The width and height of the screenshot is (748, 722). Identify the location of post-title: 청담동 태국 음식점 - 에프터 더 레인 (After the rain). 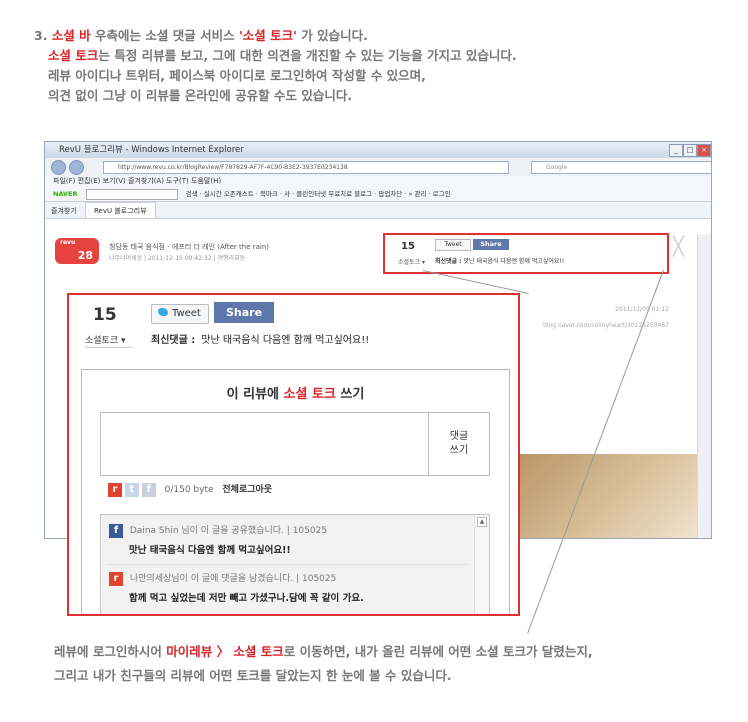
(189, 247).